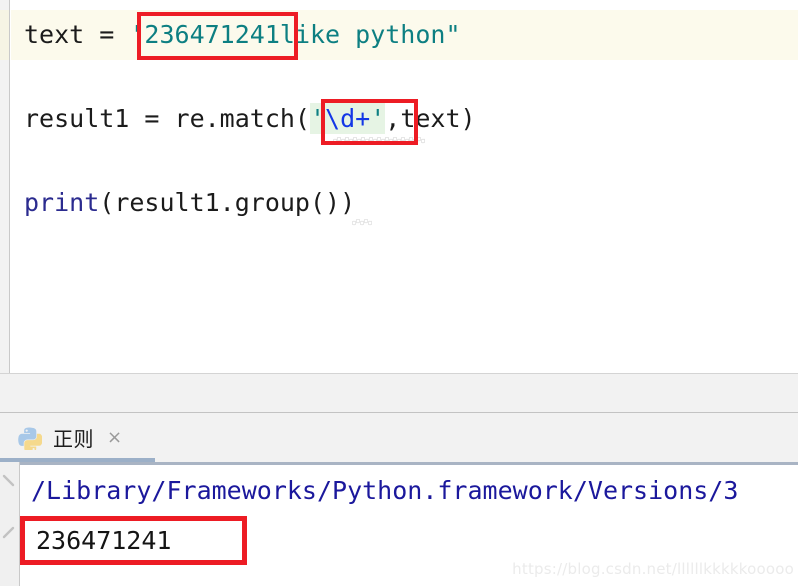 The height and width of the screenshot is (586, 798). Describe the element at coordinates (73, 439) in the screenshot. I see `tab-regex-console-label: 正则` at that location.